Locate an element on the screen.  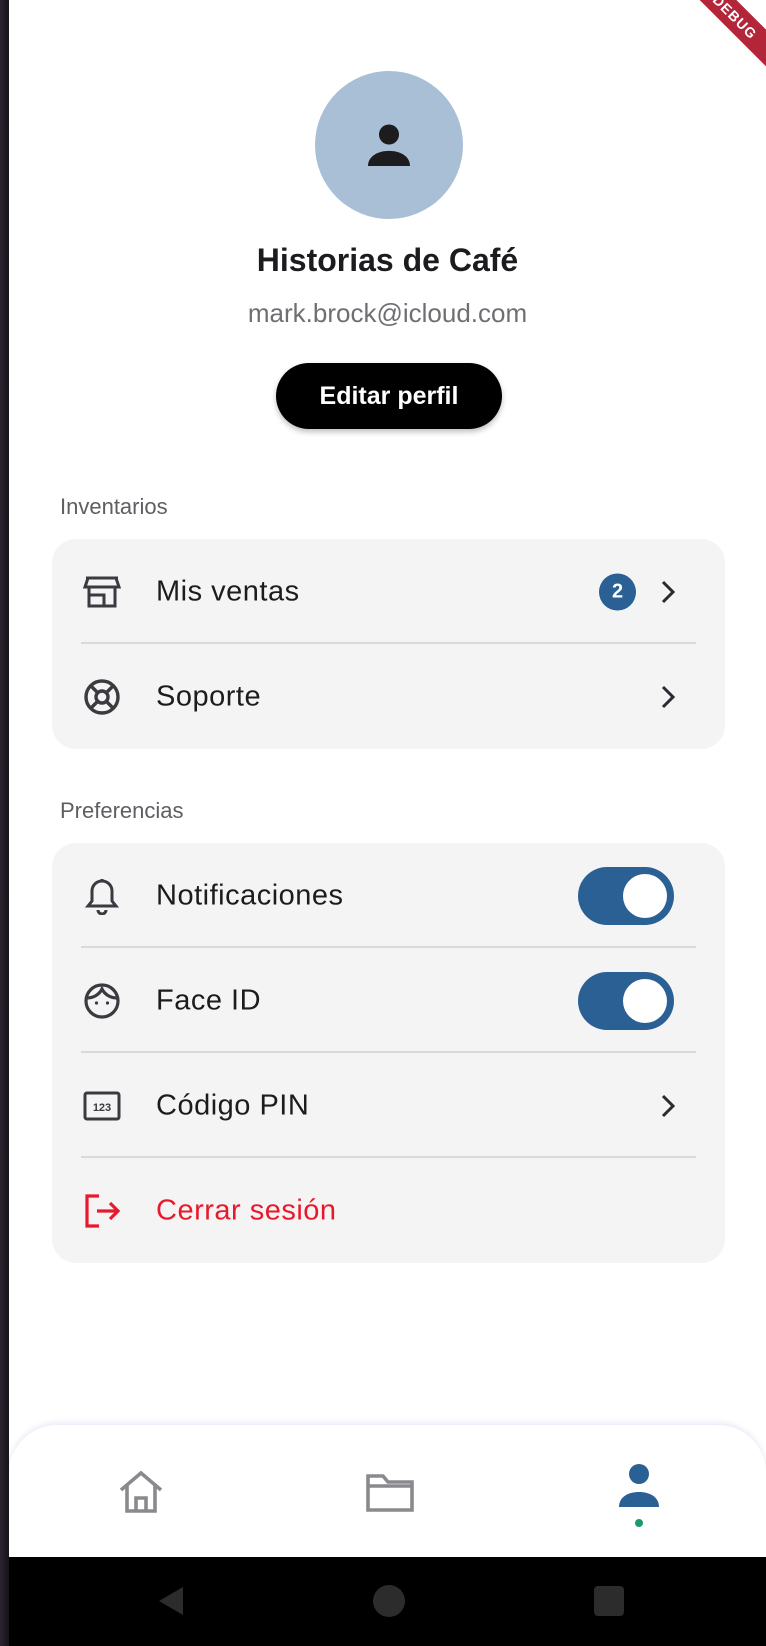
notifications-toggle is located at coordinates (626, 895).